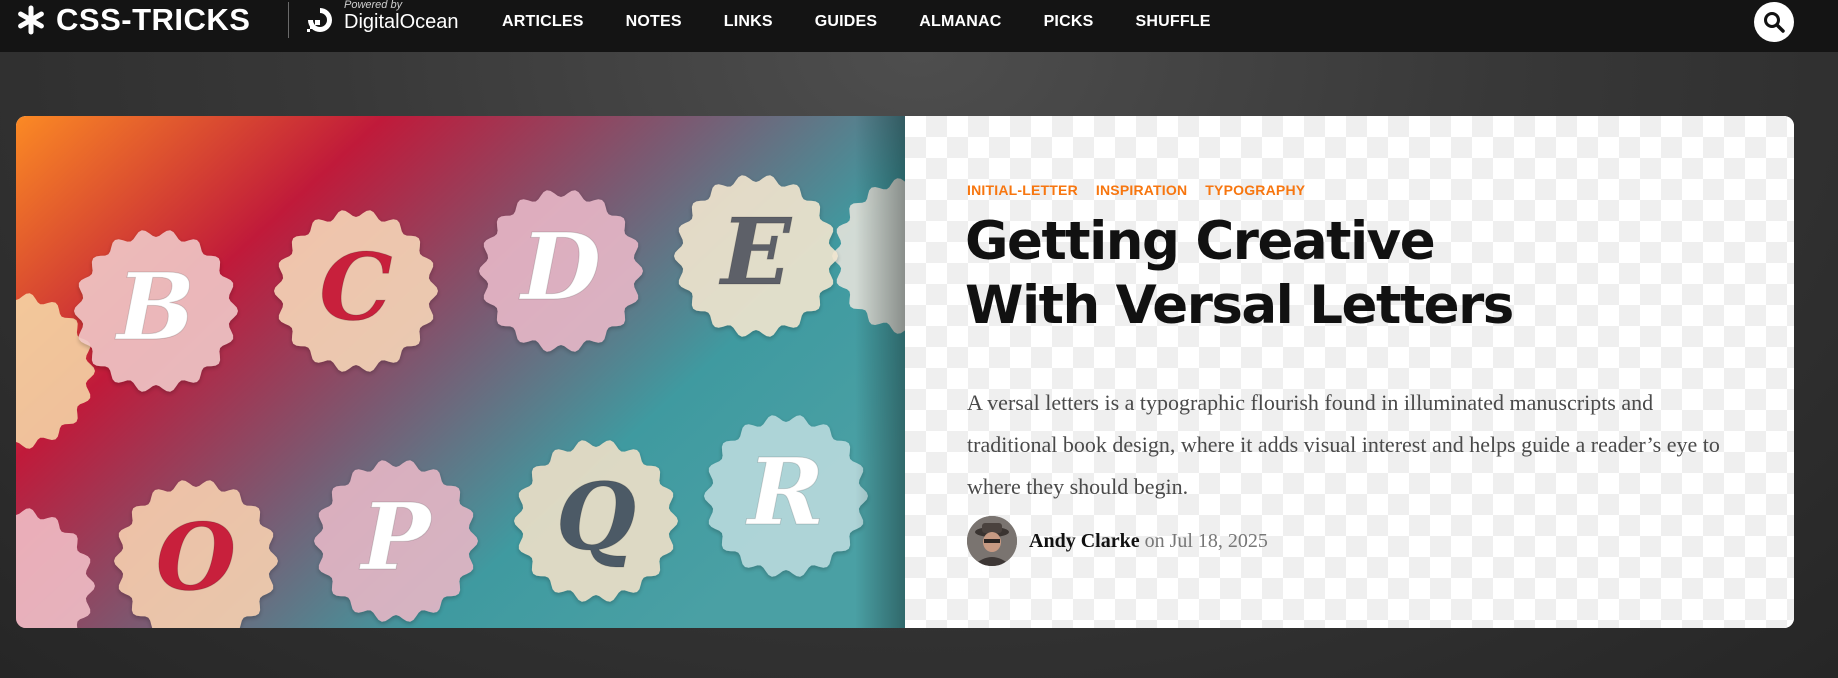  Describe the element at coordinates (373, 5) in the screenshot. I see `powered-by-label: Powered by` at that location.